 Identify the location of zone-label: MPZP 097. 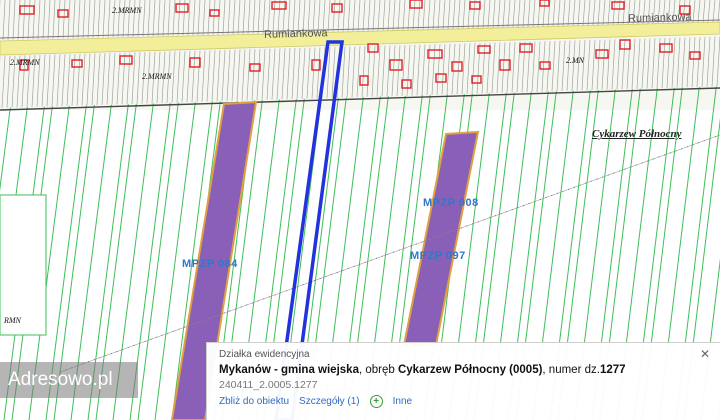
(438, 256).